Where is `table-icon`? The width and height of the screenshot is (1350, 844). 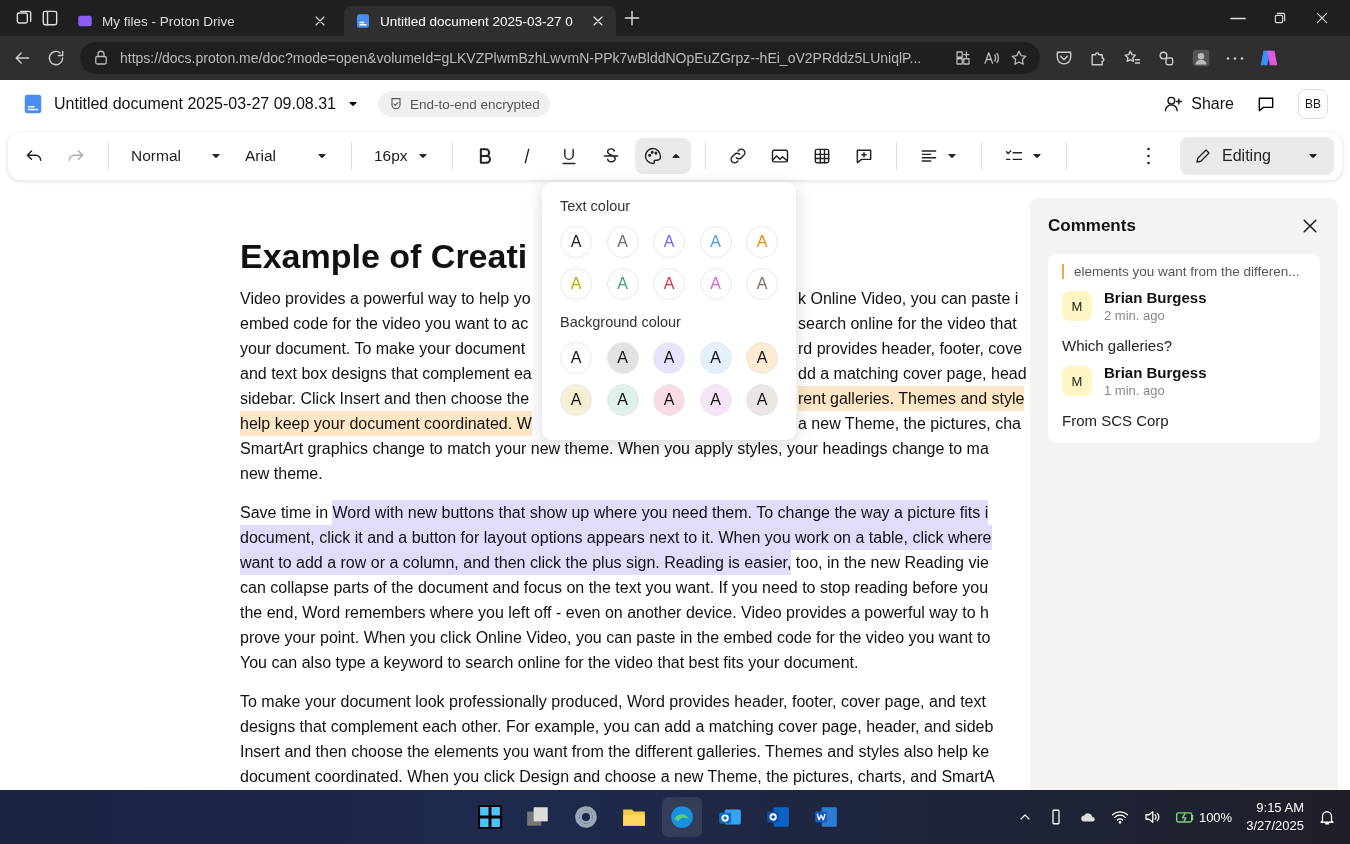
table-icon is located at coordinates (822, 156).